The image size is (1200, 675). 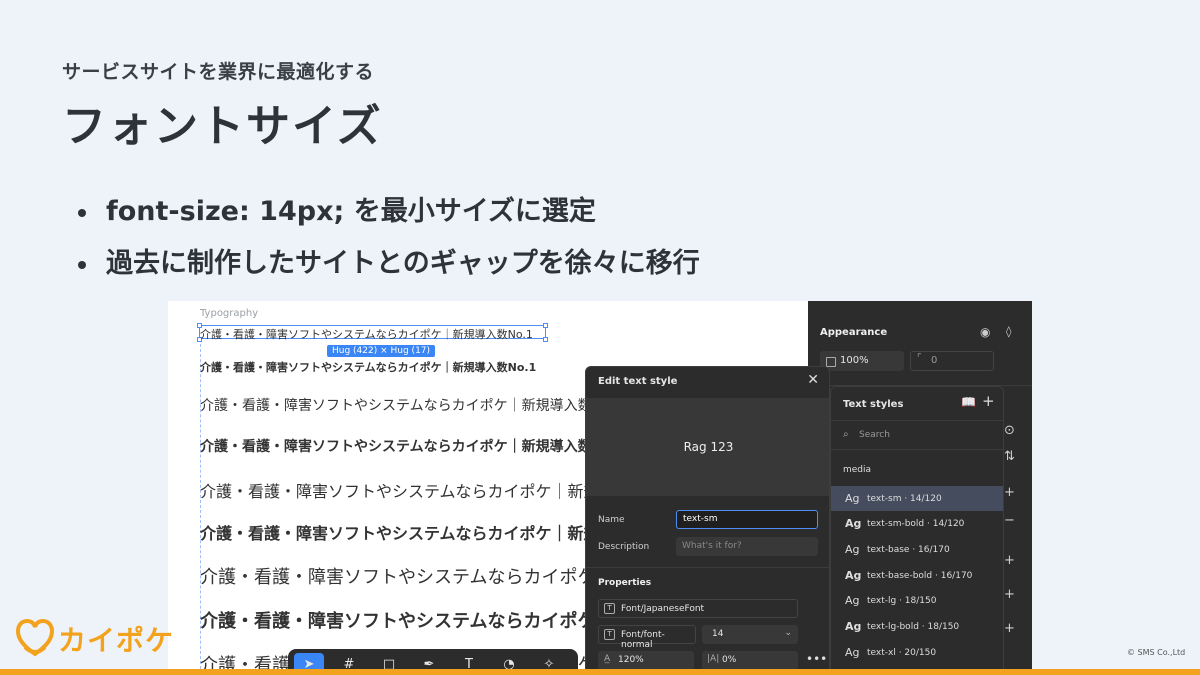 What do you see at coordinates (222, 126) in the screenshot?
I see `slide-title: フォントサイズ` at bounding box center [222, 126].